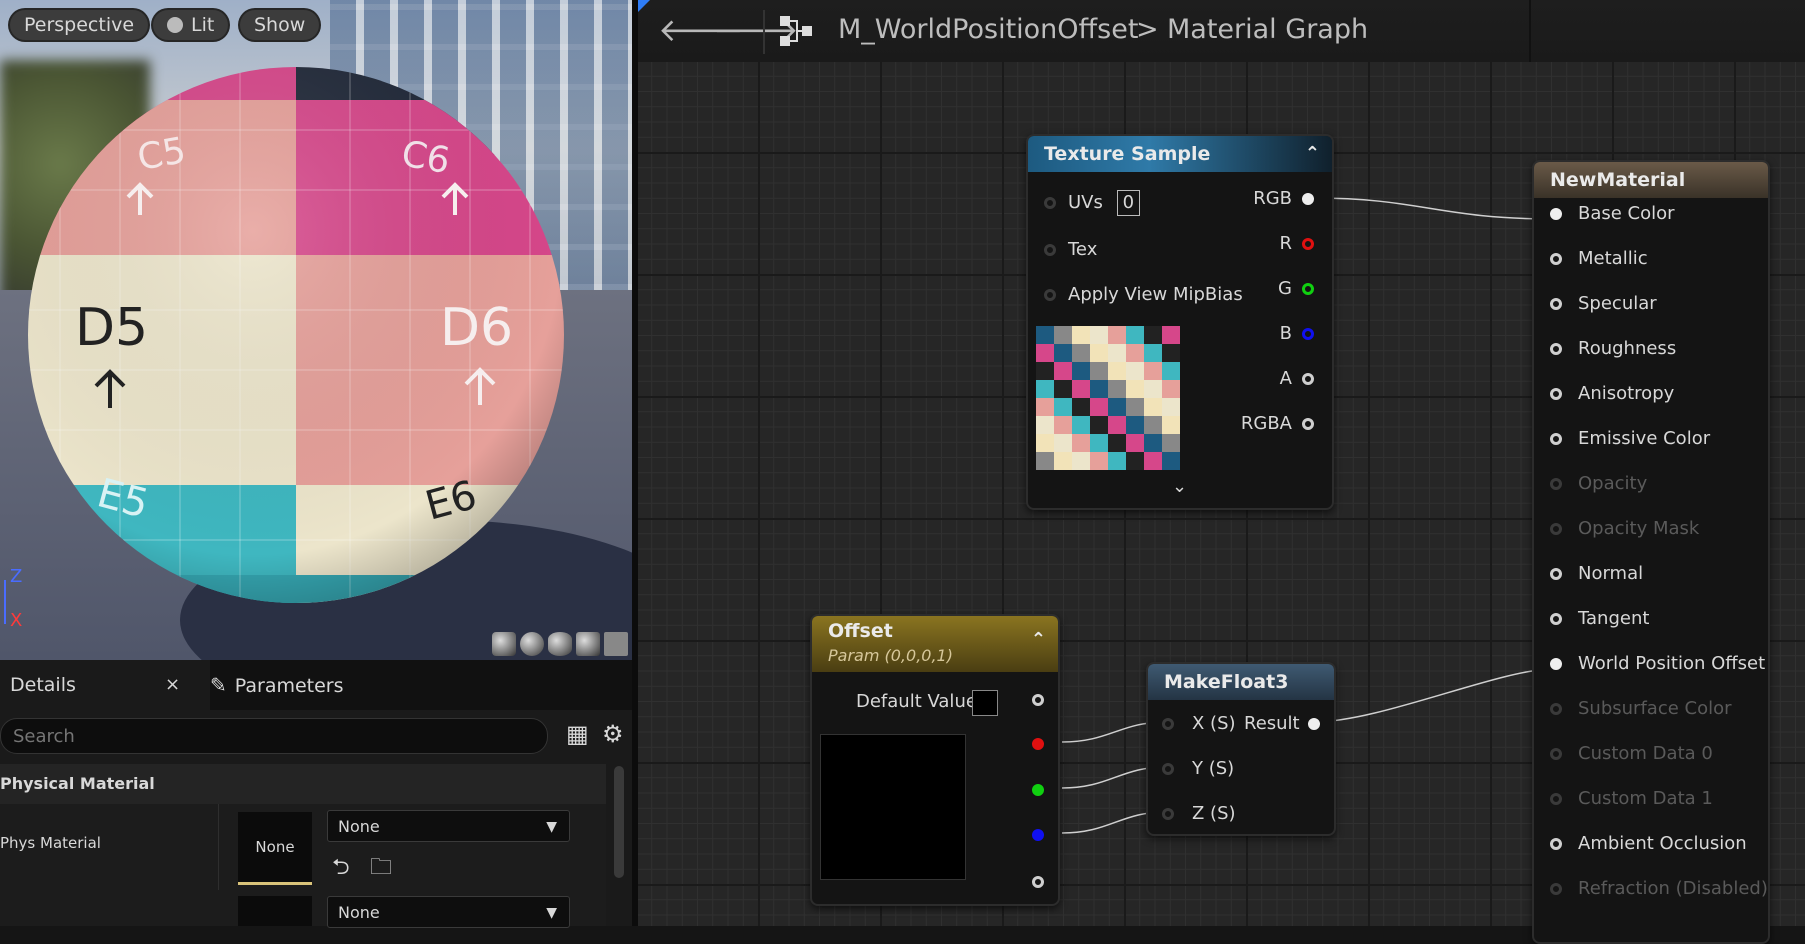 The height and width of the screenshot is (944, 1805). What do you see at coordinates (1645, 798) in the screenshot?
I see `material-input-label: Custom Data 1` at bounding box center [1645, 798].